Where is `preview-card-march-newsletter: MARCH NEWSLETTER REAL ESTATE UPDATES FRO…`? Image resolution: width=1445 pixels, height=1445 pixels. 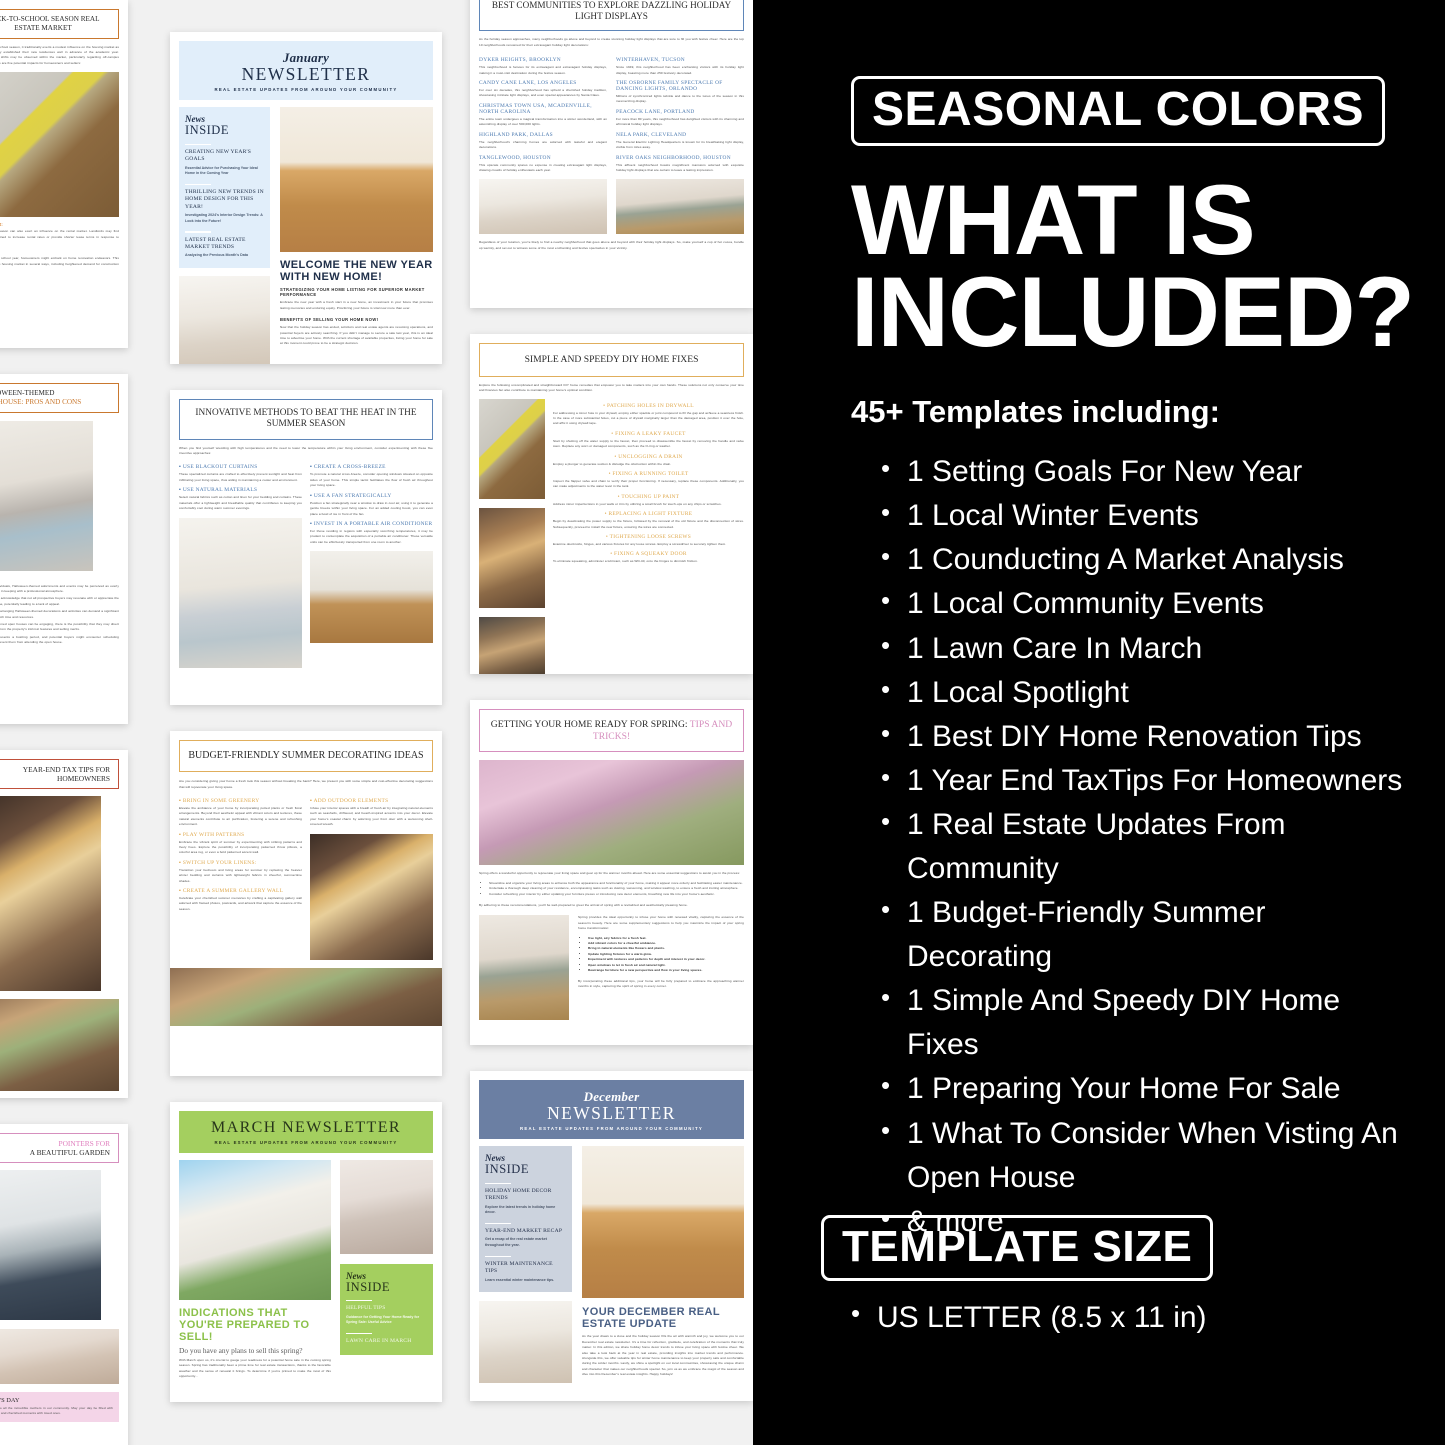 preview-card-march-newsletter: MARCH NEWSLETTER REAL ESTATE UPDATES FRO… is located at coordinates (306, 1252).